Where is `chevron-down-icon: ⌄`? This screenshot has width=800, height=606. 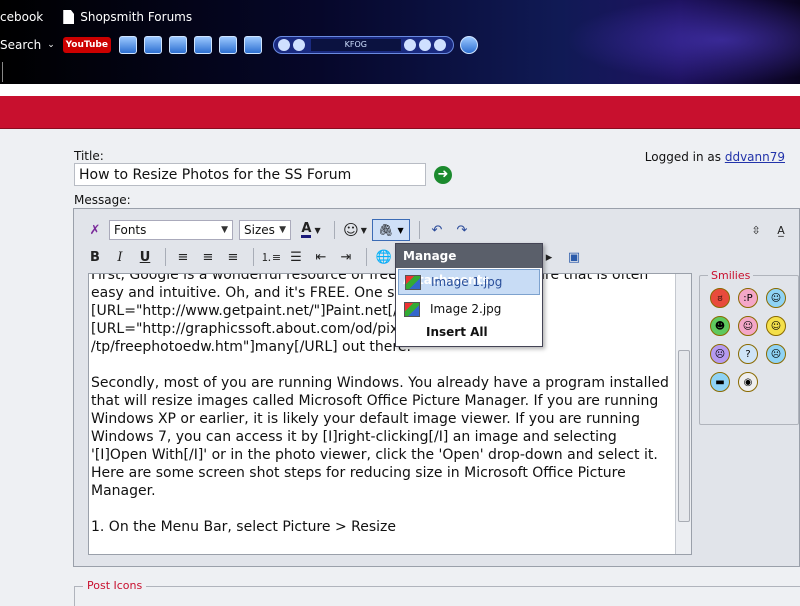
chevron-down-icon: ⌄ is located at coordinates (51, 45).